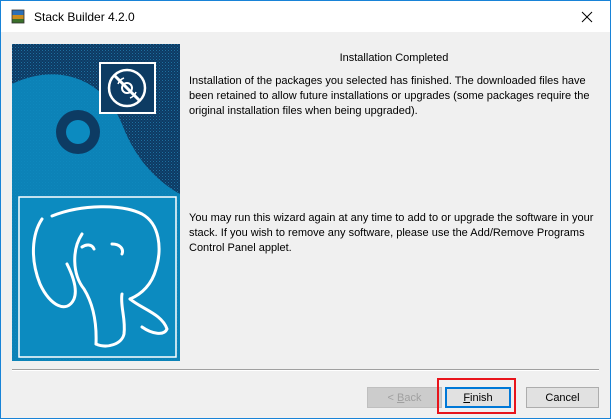 The height and width of the screenshot is (419, 611). I want to click on finish-button-rest: inish, so click(481, 397).